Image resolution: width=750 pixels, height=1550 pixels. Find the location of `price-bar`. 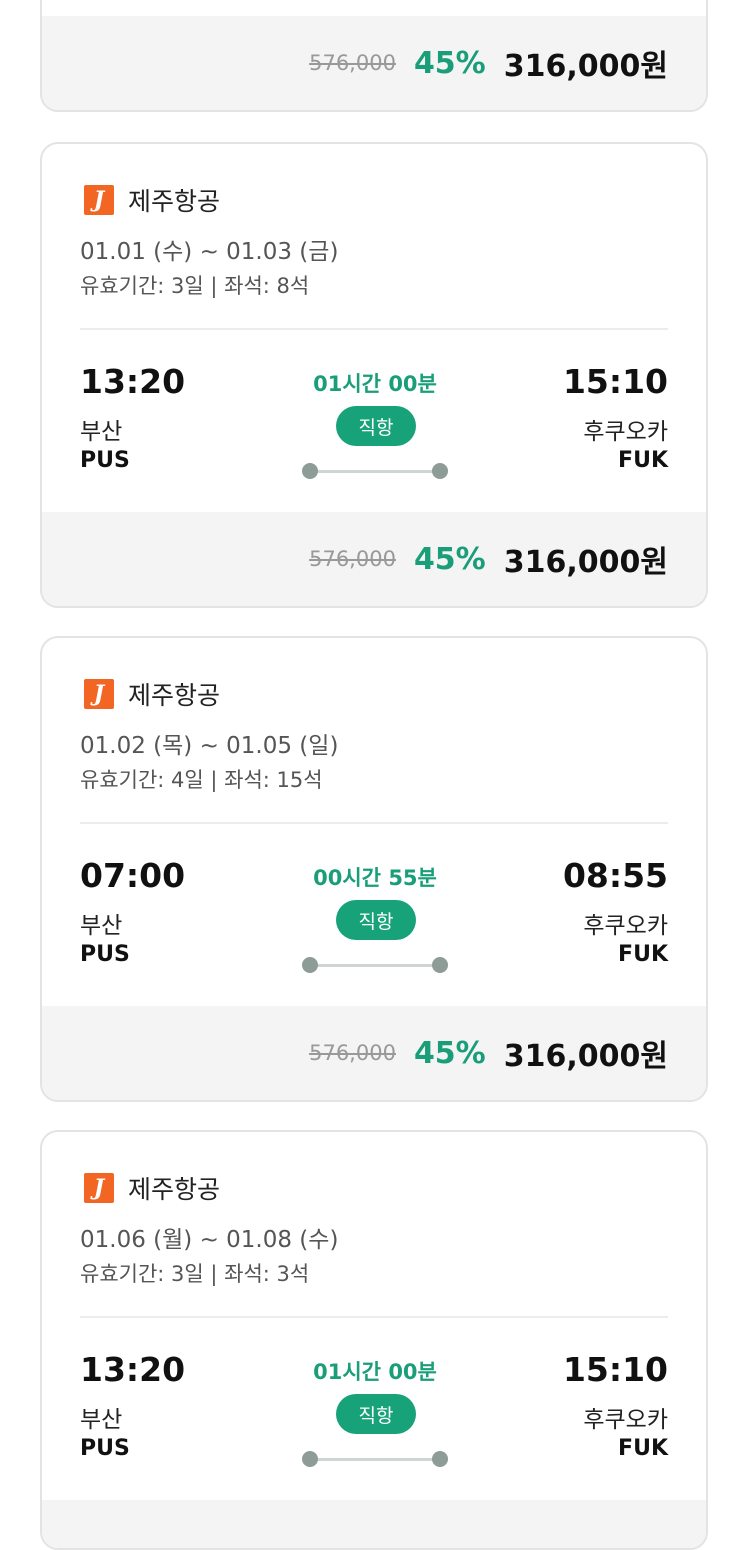

price-bar is located at coordinates (374, 1524).